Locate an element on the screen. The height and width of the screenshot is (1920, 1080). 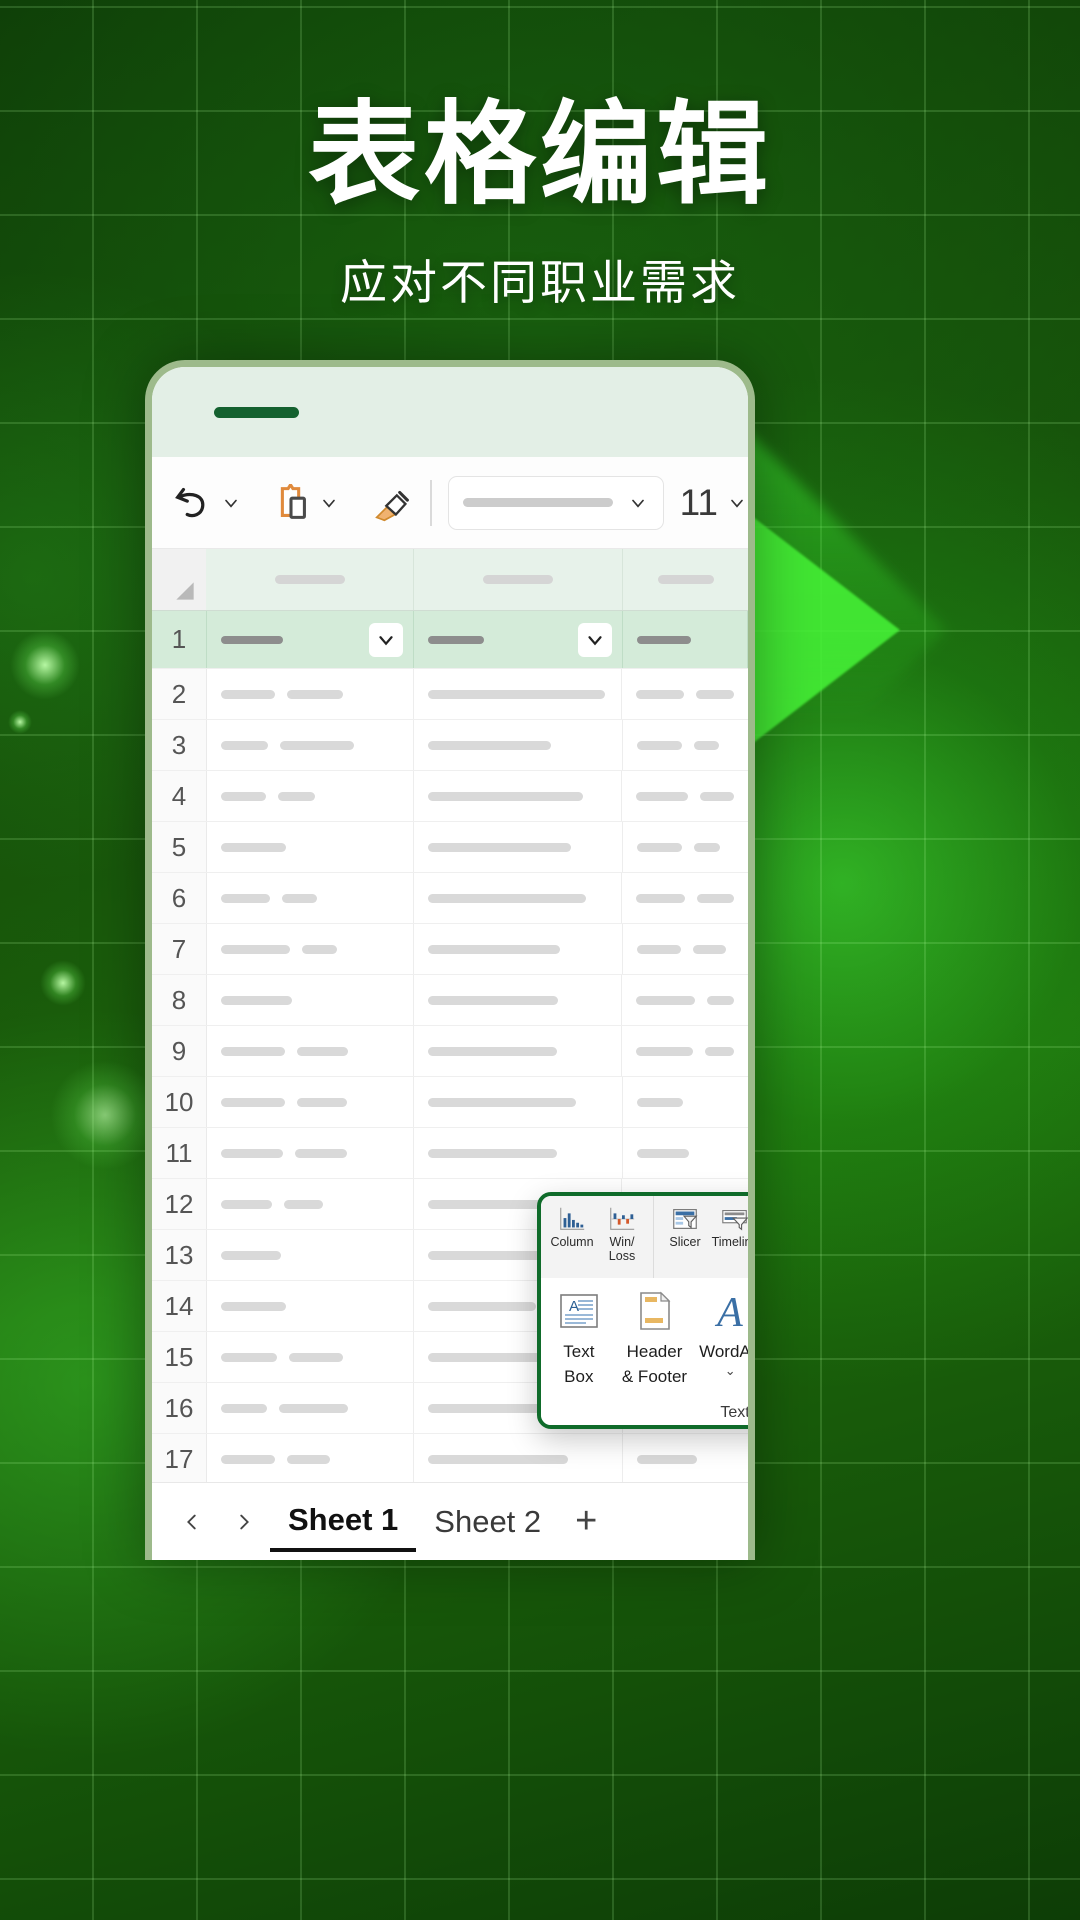
cell-b11 is located at coordinates (519, 1153).